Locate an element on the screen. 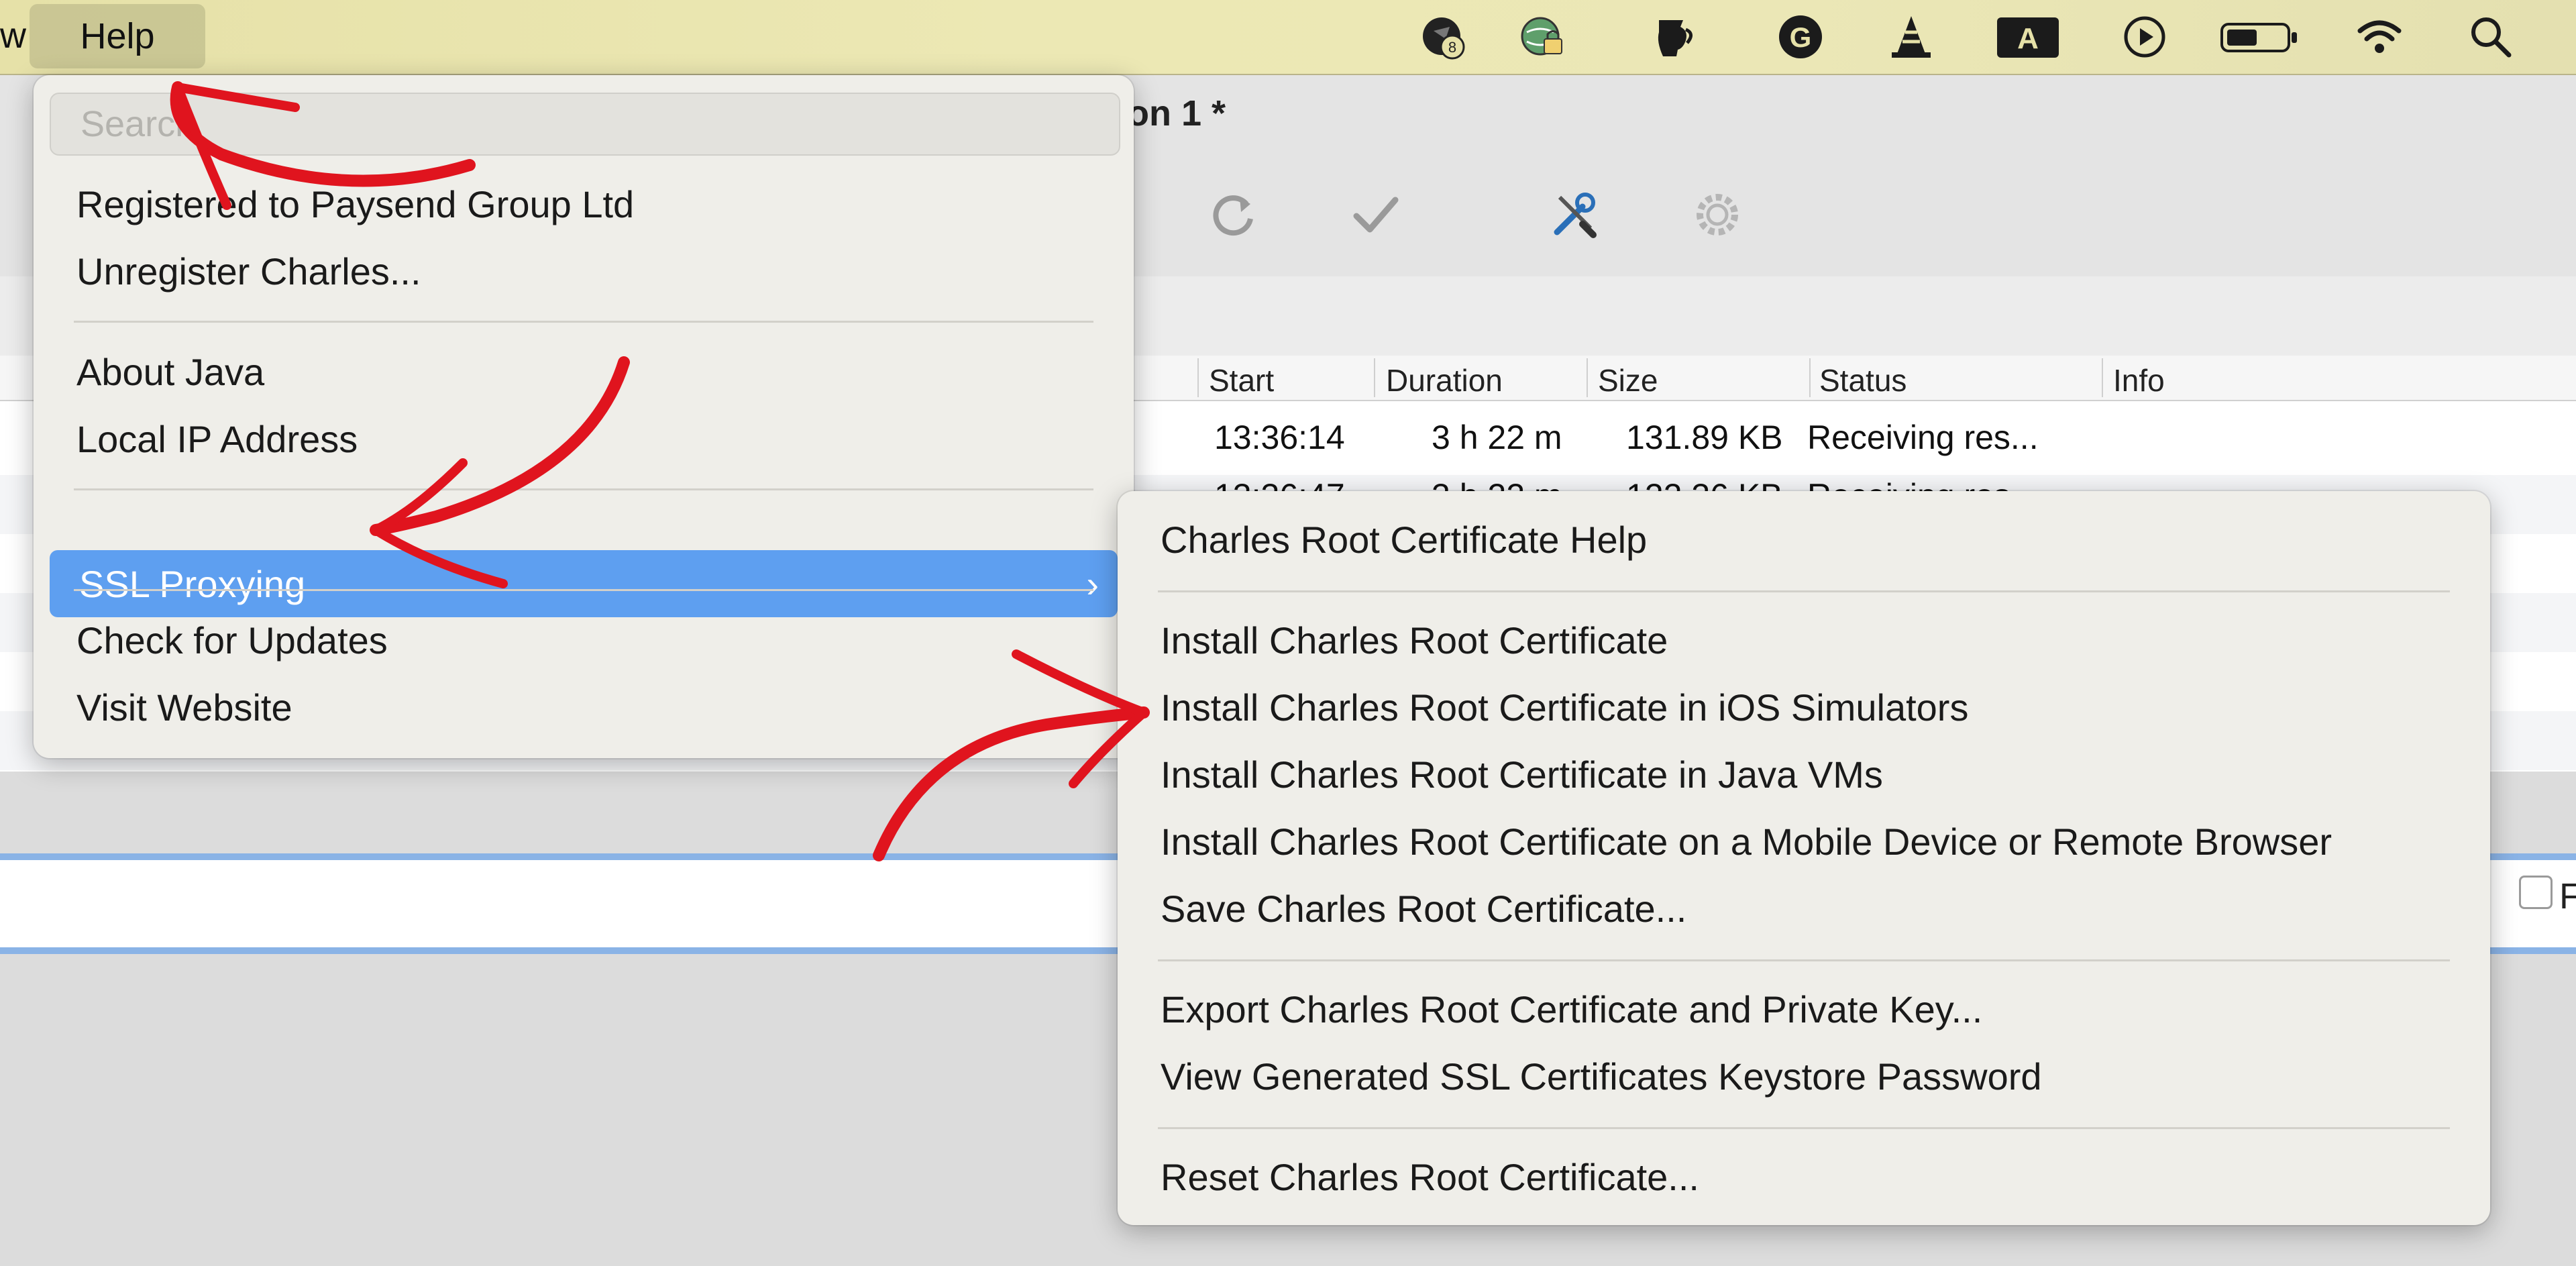  wifi-icon is located at coordinates (2379, 37).